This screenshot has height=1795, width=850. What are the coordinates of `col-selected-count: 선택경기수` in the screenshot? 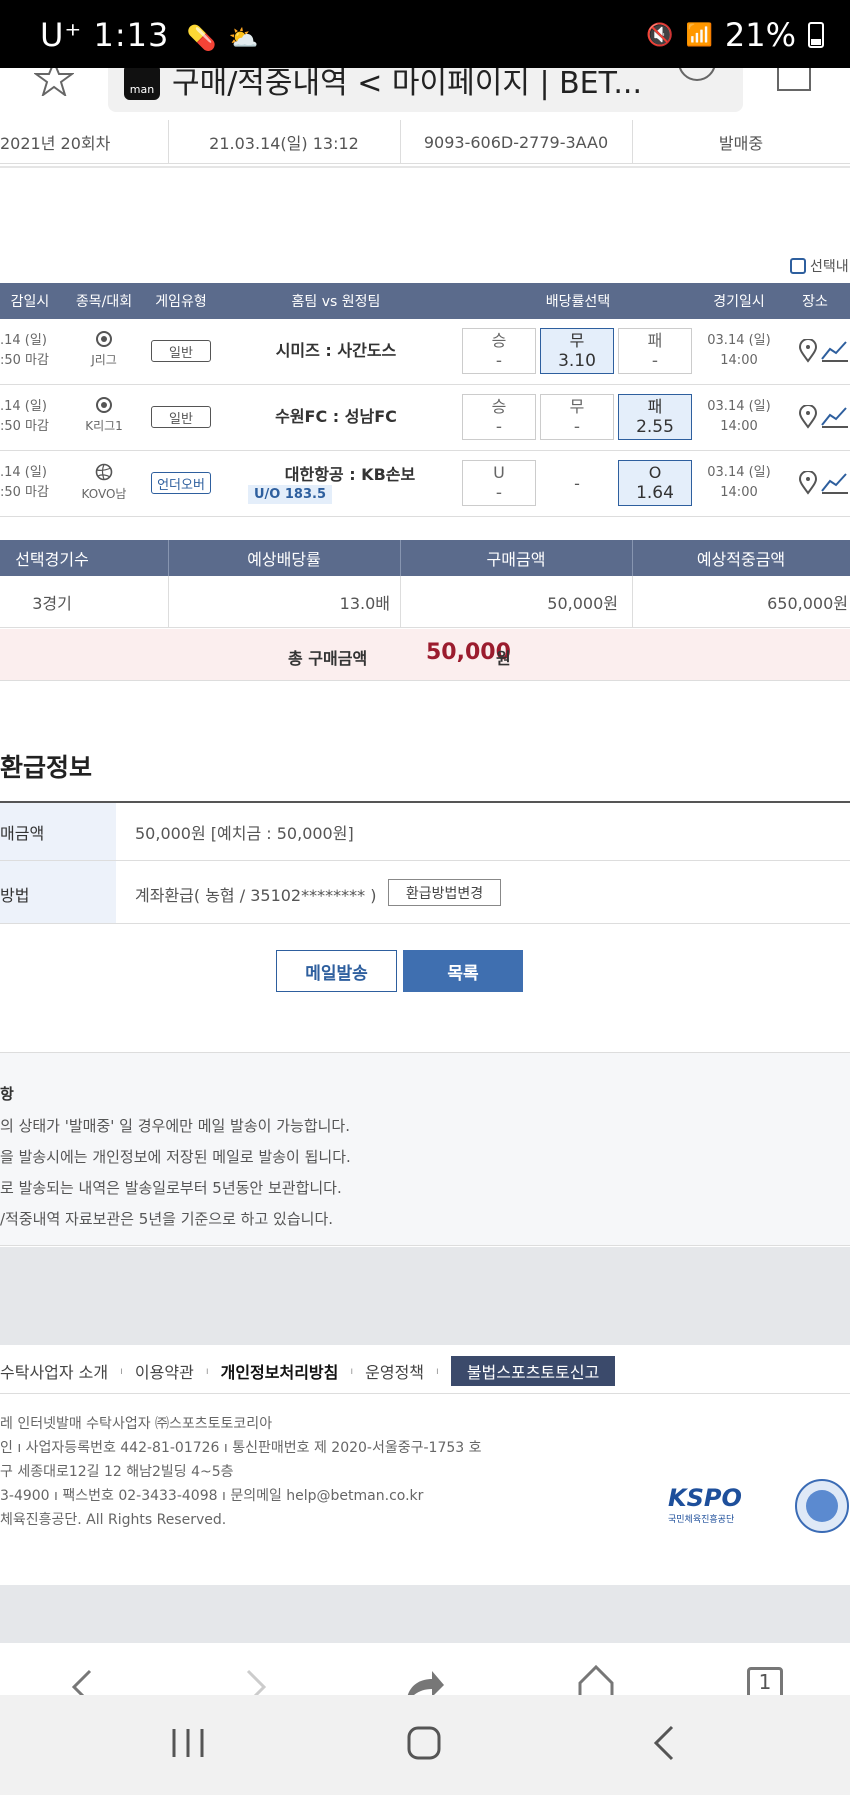 It's located at (52, 559).